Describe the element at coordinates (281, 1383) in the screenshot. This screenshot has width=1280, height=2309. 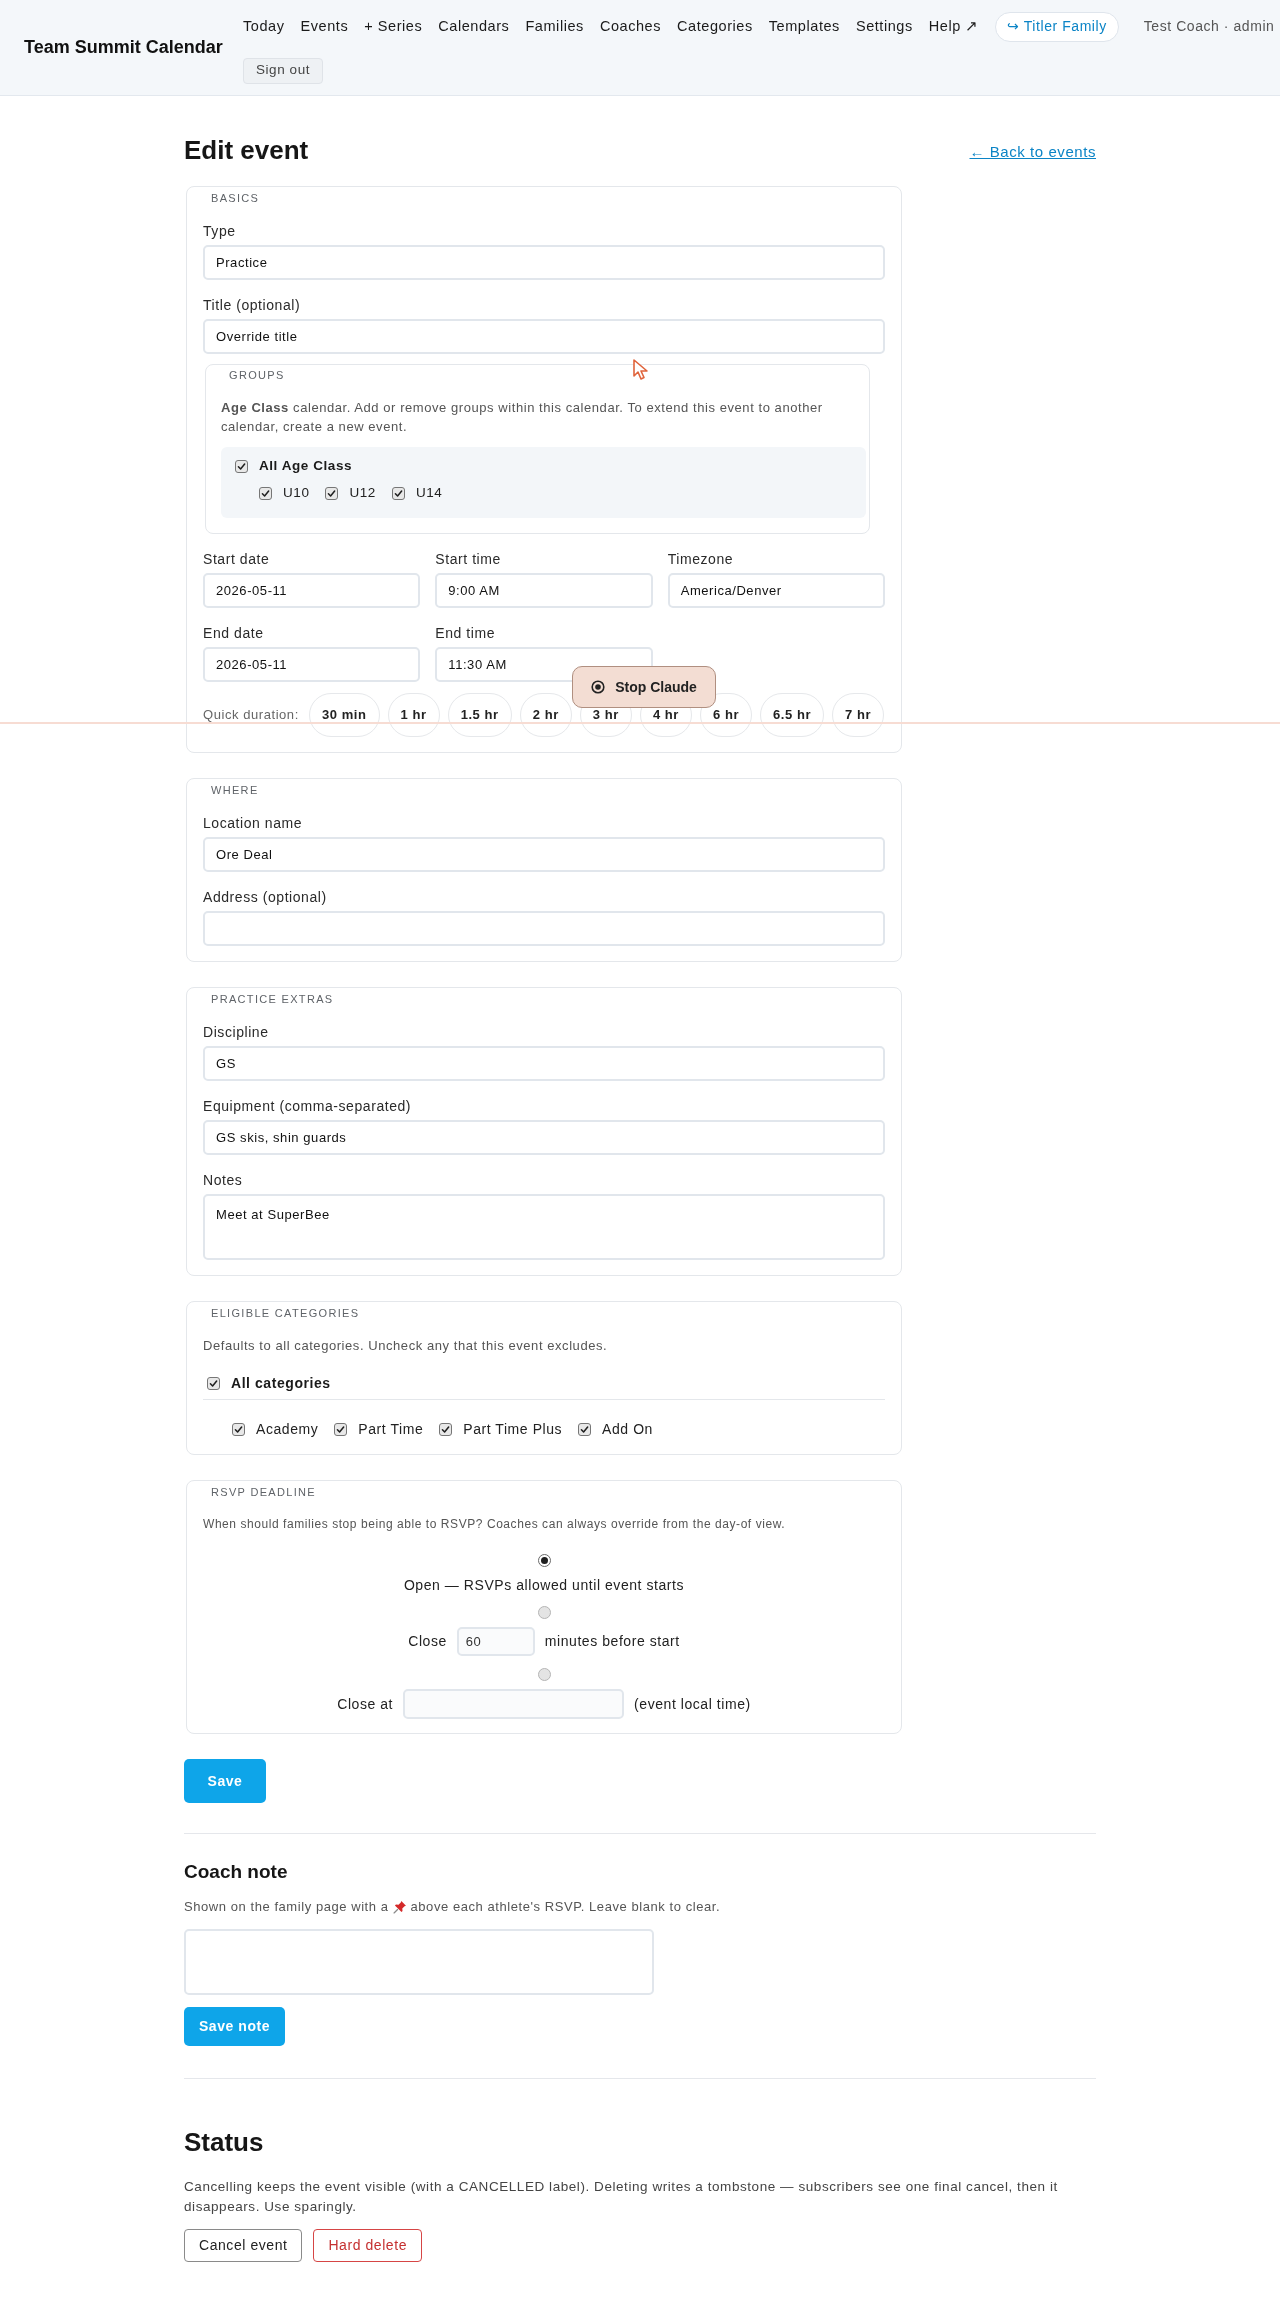
I see `checkbox-label: All categories` at that location.